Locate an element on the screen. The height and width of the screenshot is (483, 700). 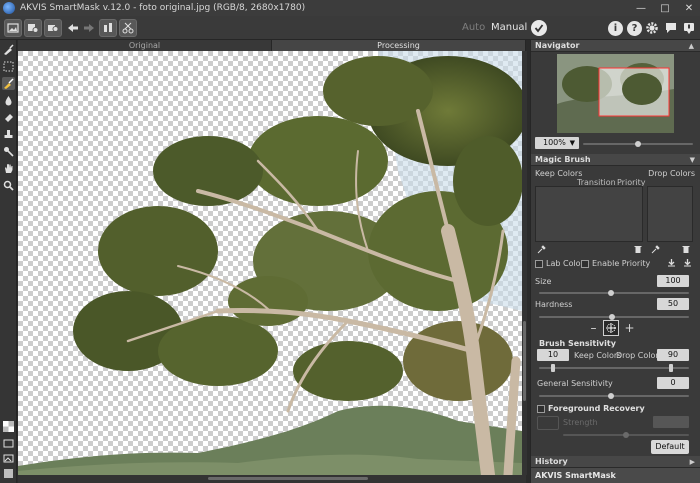
hand-tool is located at coordinates (8, 168).